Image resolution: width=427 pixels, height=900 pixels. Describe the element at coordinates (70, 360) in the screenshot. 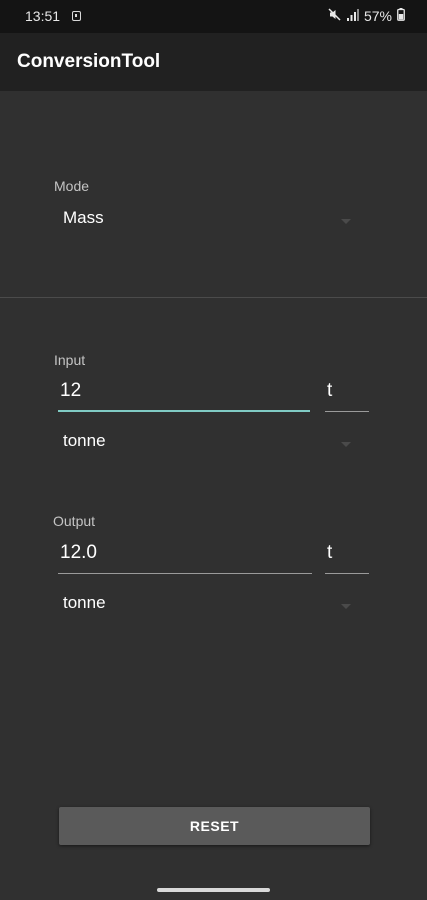

I see `input-label: Input` at that location.